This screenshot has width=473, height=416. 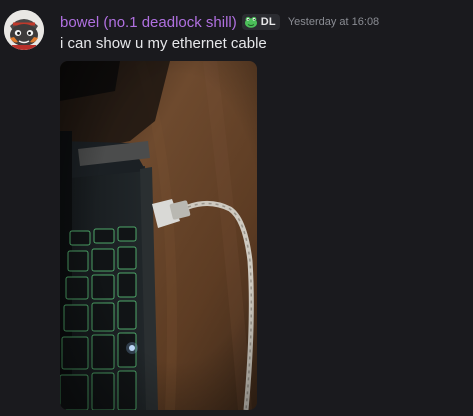 I want to click on avatar-image, so click(x=24, y=30).